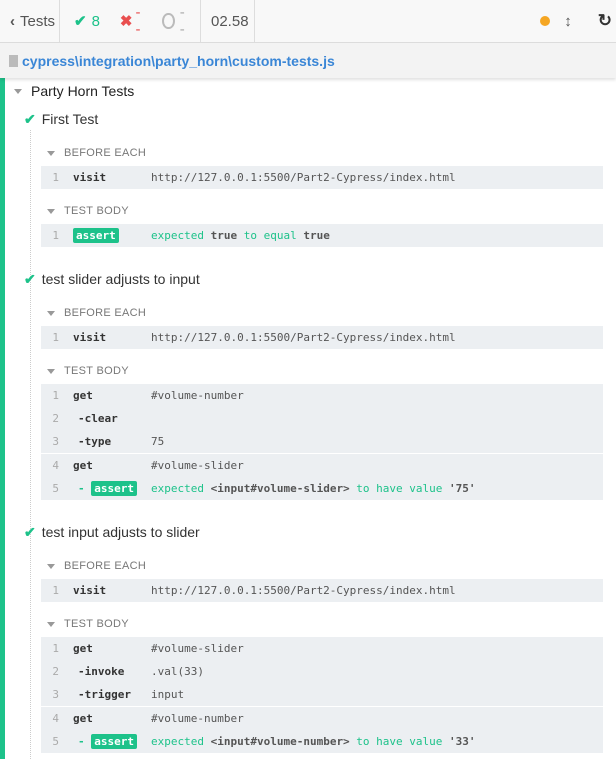 This screenshot has width=616, height=772. I want to click on stats: ✔ 8 ✖ -- --, so click(130, 21).